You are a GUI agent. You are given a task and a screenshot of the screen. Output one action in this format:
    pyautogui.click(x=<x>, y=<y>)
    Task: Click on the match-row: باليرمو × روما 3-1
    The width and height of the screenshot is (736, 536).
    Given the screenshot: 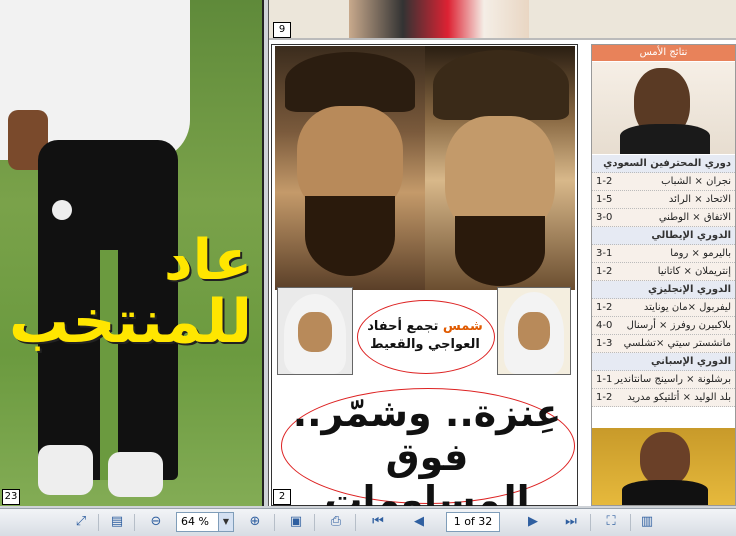 What is the action you would take?
    pyautogui.click(x=663, y=254)
    